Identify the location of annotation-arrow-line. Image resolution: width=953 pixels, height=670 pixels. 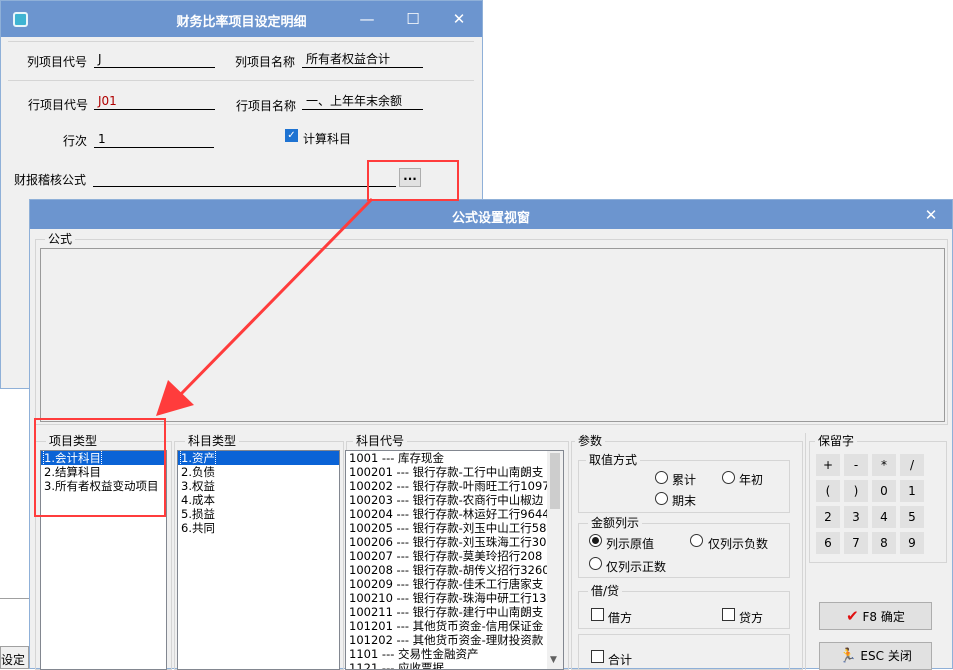
(276, 297).